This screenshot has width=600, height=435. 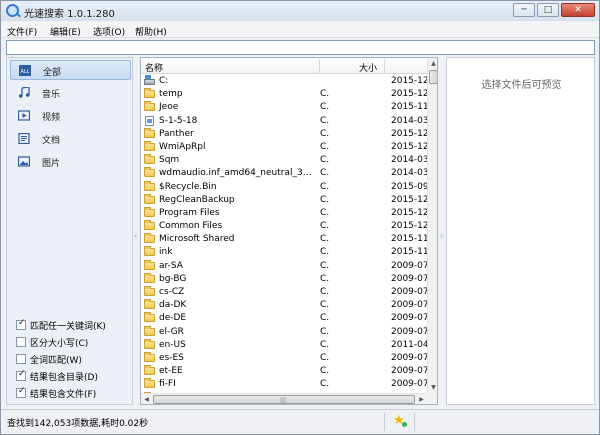 What do you see at coordinates (146, 399) in the screenshot?
I see `scroll-left-arrow-icon: ◀` at bounding box center [146, 399].